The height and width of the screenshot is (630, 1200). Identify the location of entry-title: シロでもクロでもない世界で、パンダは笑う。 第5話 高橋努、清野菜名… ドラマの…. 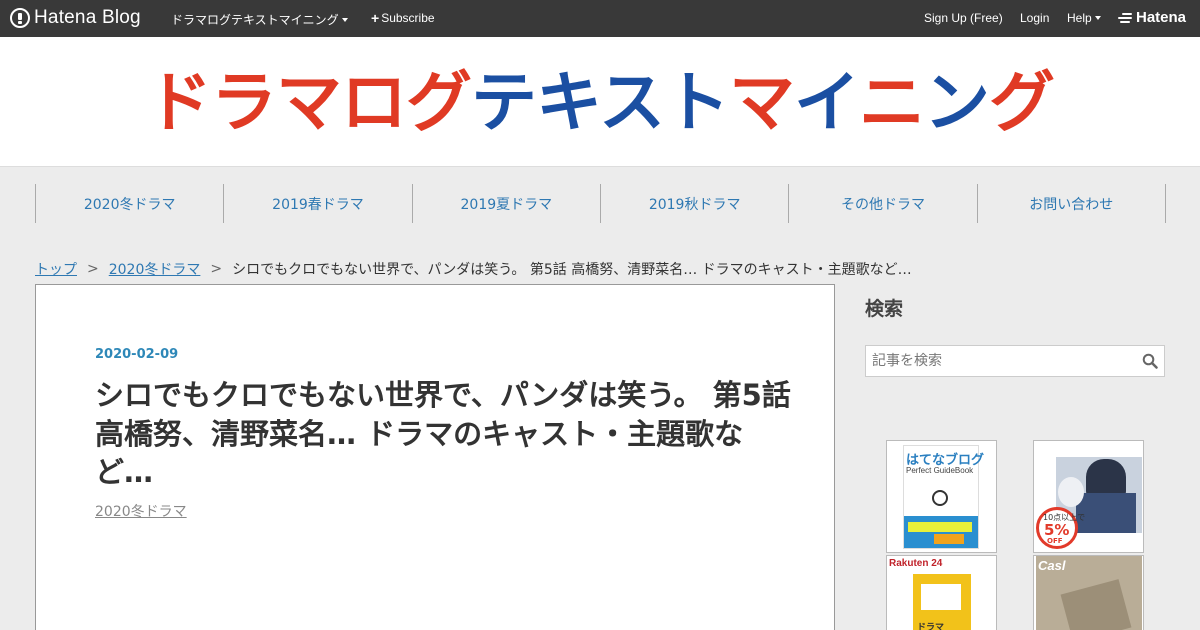
(445, 434).